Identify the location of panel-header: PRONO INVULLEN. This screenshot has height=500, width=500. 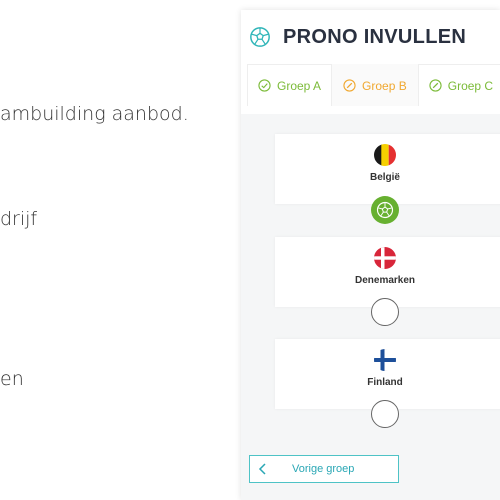
(370, 37).